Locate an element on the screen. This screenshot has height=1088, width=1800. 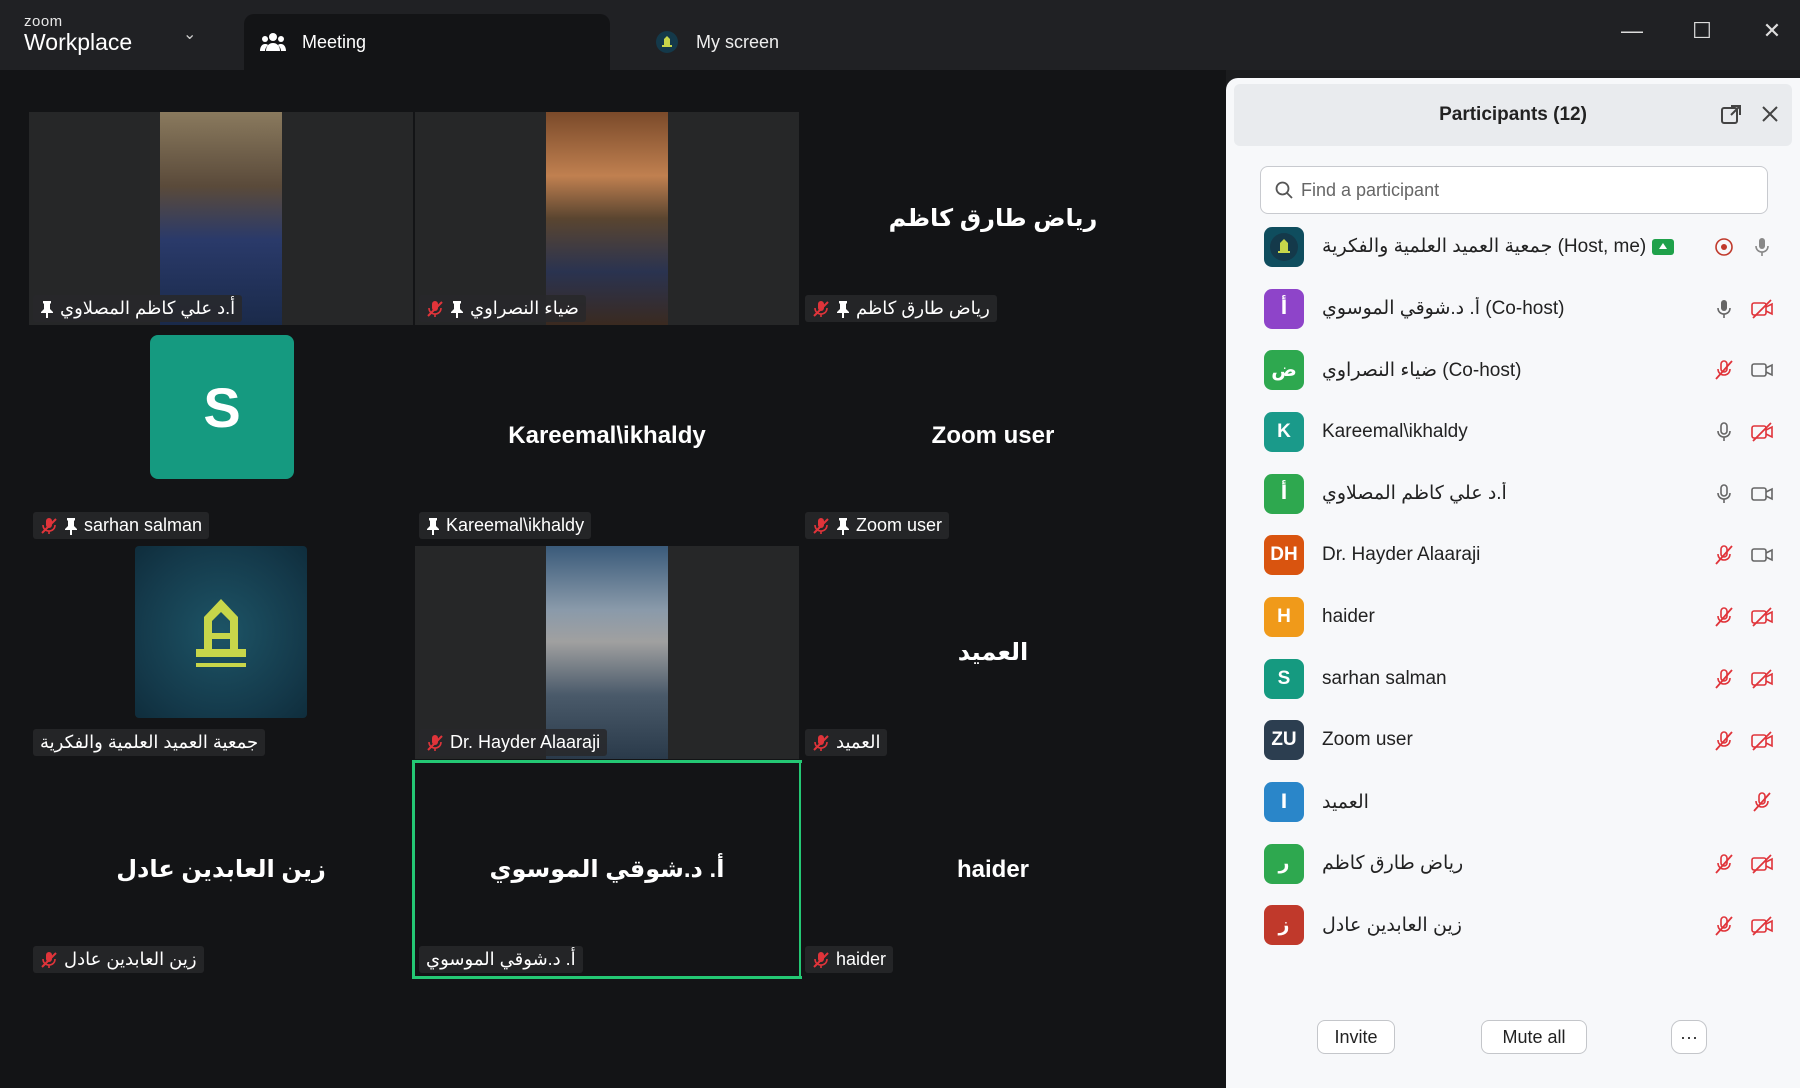
active-speaker-tile: أ. د.شوقي الموسوي أ. د.شوقي الموسوي is located at coordinates (607, 869).